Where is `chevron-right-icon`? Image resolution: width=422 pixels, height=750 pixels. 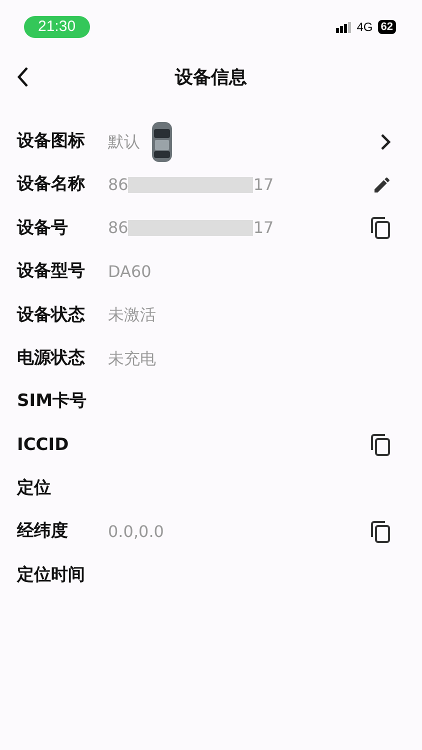
chevron-right-icon is located at coordinates (386, 141).